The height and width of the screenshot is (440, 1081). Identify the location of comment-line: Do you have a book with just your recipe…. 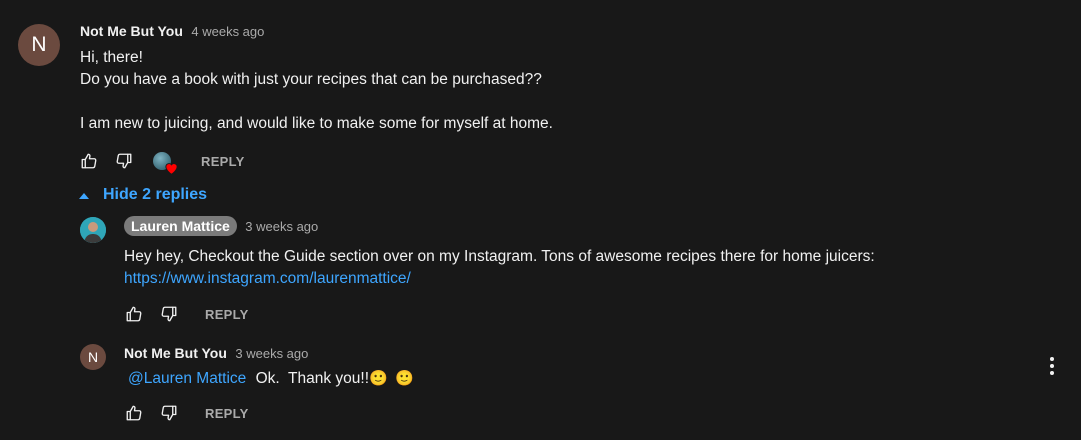
(311, 79).